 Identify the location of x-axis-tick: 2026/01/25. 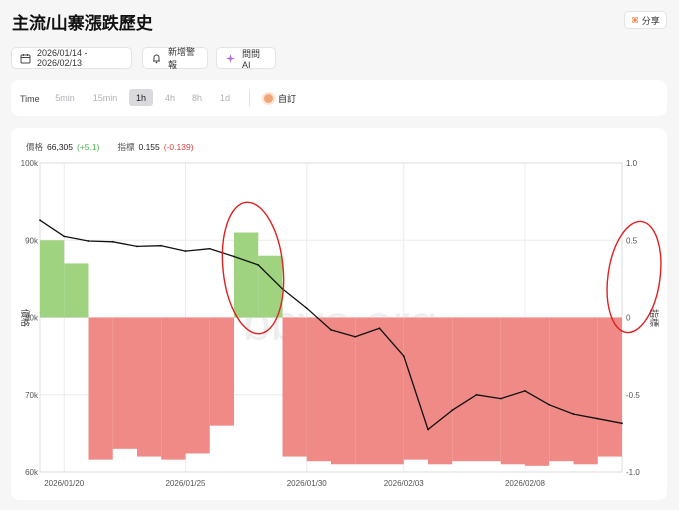
(185, 483).